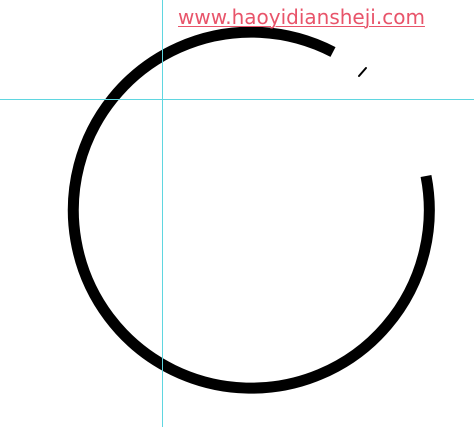 The image size is (474, 427). Describe the element at coordinates (362, 72) in the screenshot. I see `stray-stroke-fragment` at that location.